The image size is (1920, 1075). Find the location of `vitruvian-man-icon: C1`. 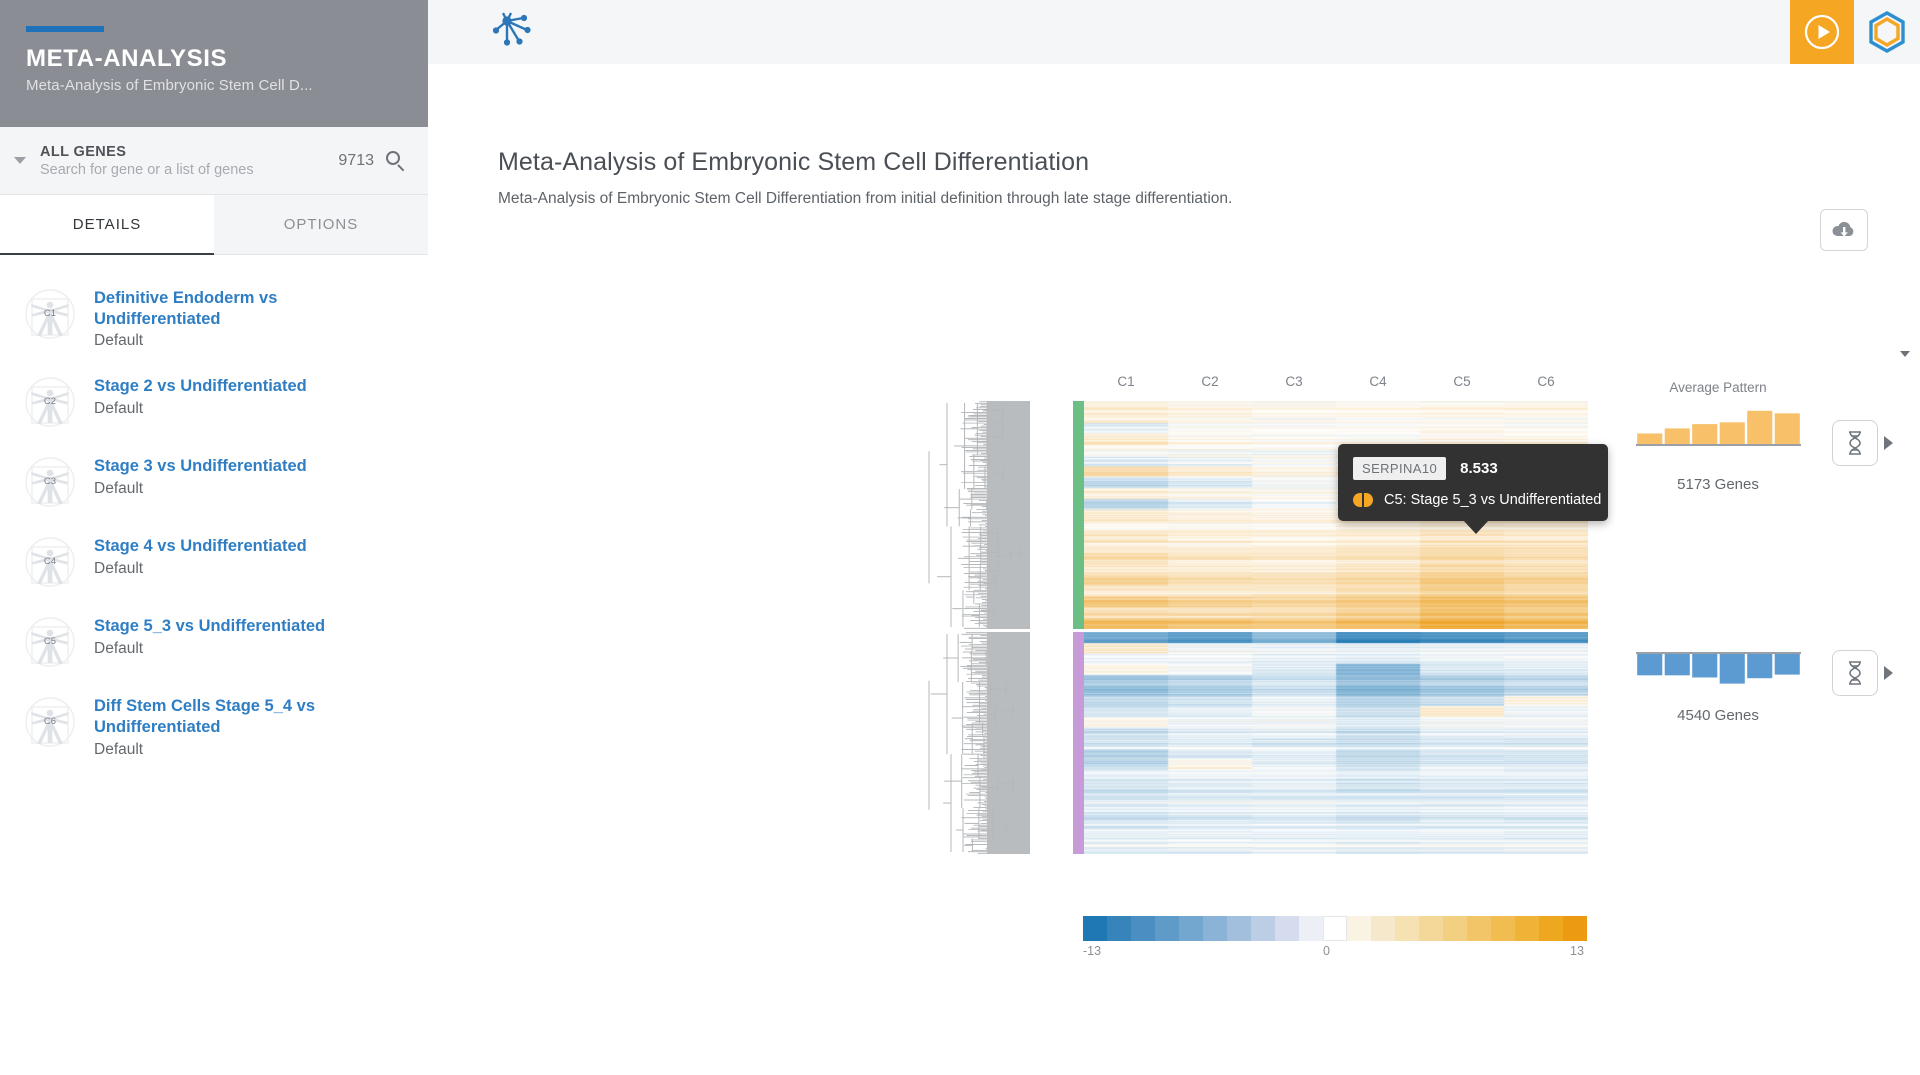

vitruvian-man-icon: C1 is located at coordinates (50, 314).